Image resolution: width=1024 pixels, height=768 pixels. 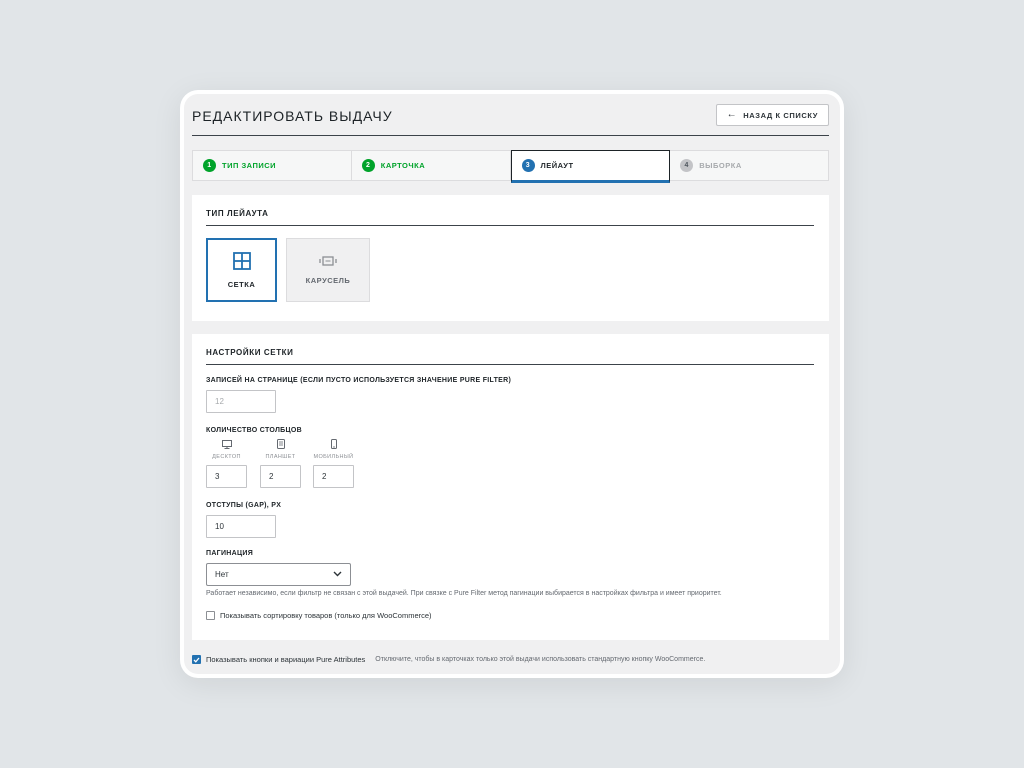 What do you see at coordinates (590, 166) in the screenshot?
I see `step-layout: 3 Лейаут` at bounding box center [590, 166].